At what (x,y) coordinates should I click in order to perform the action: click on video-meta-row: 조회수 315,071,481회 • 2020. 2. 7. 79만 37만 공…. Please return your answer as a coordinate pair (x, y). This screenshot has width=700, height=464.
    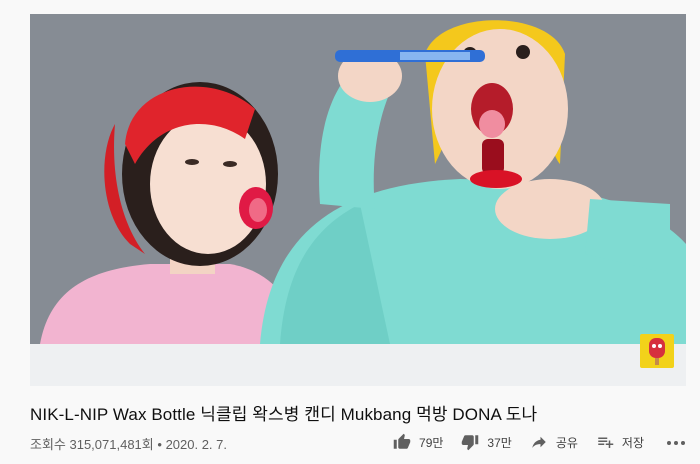
    Looking at the image, I should click on (358, 442).